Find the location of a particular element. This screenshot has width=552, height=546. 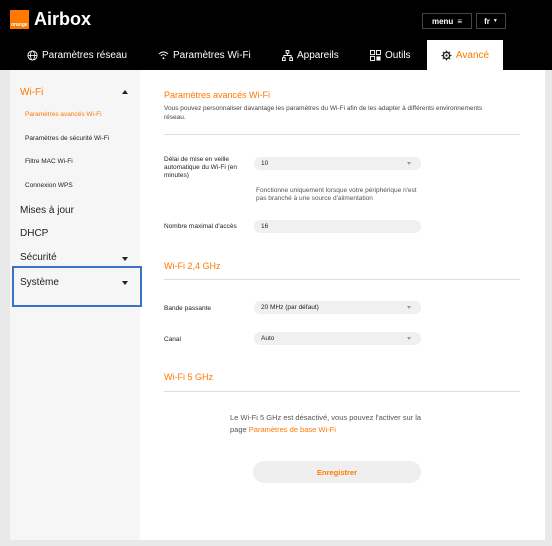

app-title: Airbox is located at coordinates (63, 19).